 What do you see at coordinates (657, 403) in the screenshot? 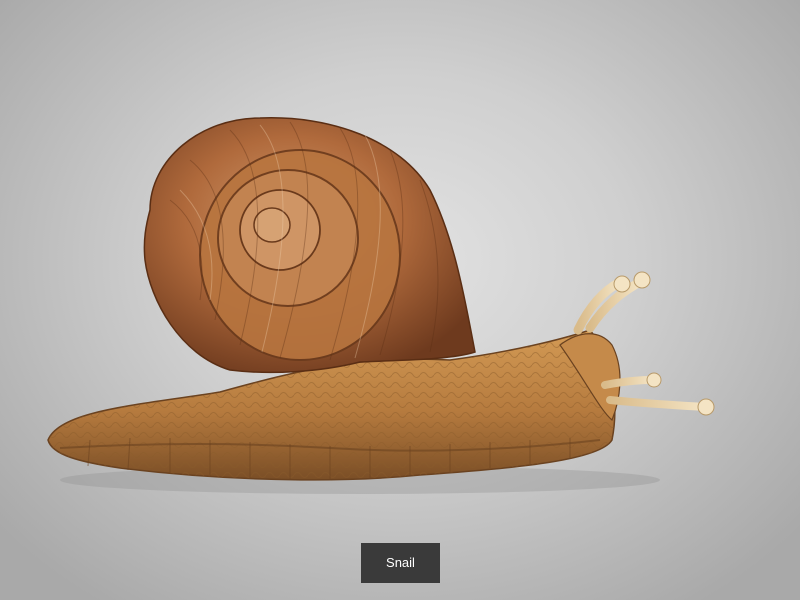
I see `lower-tentacle-bottom` at bounding box center [657, 403].